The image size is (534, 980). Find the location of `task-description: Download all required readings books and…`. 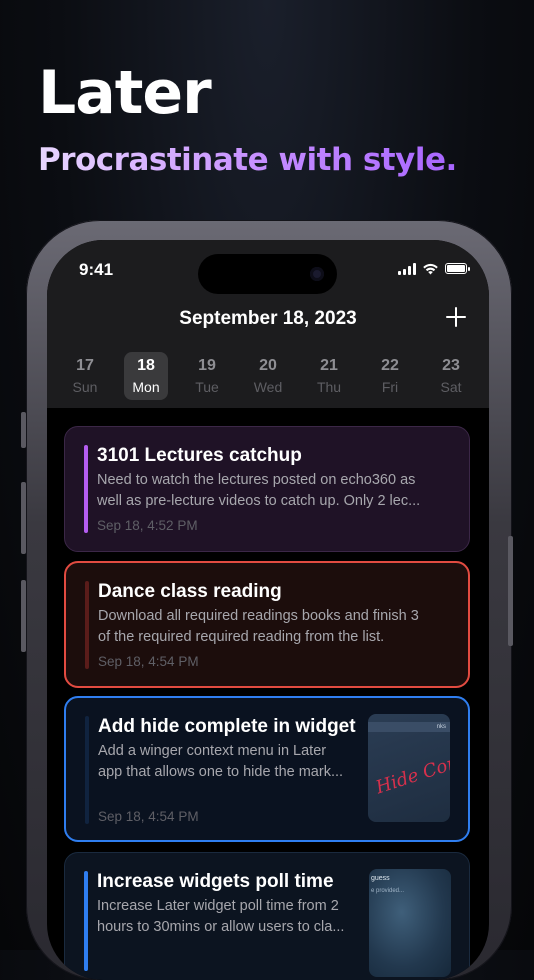

task-description: Download all required readings books and… is located at coordinates (258, 626).